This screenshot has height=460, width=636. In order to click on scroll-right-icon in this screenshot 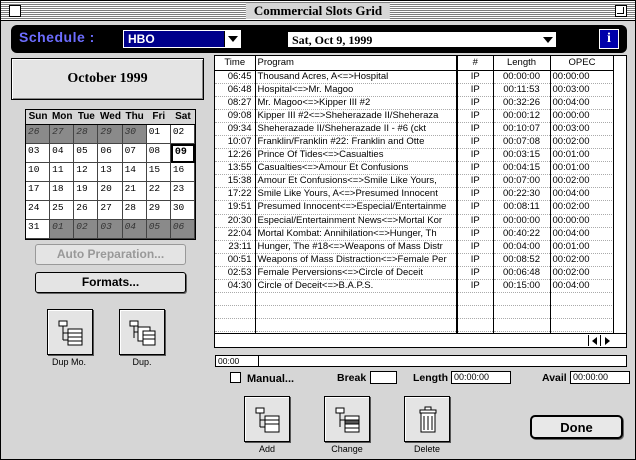, I will do `click(606, 340)`.